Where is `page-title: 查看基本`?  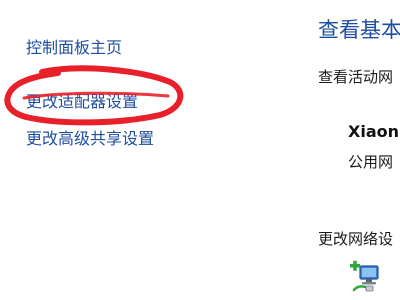 page-title: 查看基本 is located at coordinates (359, 30).